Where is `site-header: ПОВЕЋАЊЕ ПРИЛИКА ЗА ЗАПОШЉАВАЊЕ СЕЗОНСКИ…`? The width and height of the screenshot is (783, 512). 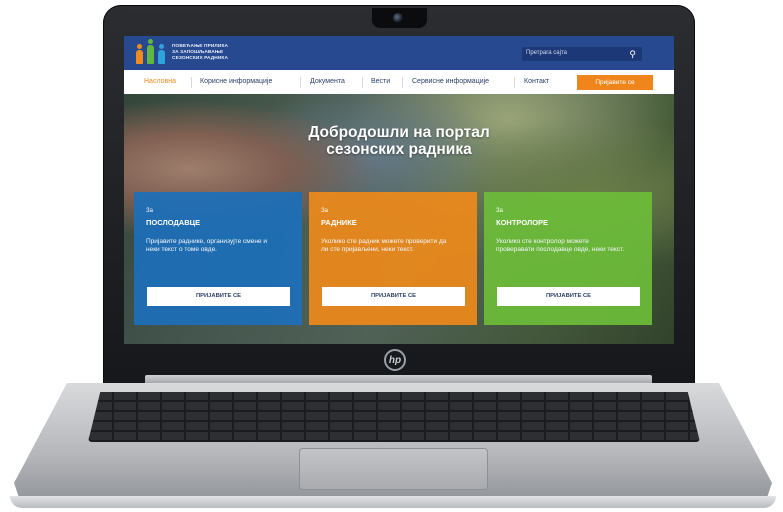 site-header: ПОВЕЋАЊЕ ПРИЛИКА ЗА ЗАПОШЉАВАЊЕ СЕЗОНСКИ… is located at coordinates (399, 53).